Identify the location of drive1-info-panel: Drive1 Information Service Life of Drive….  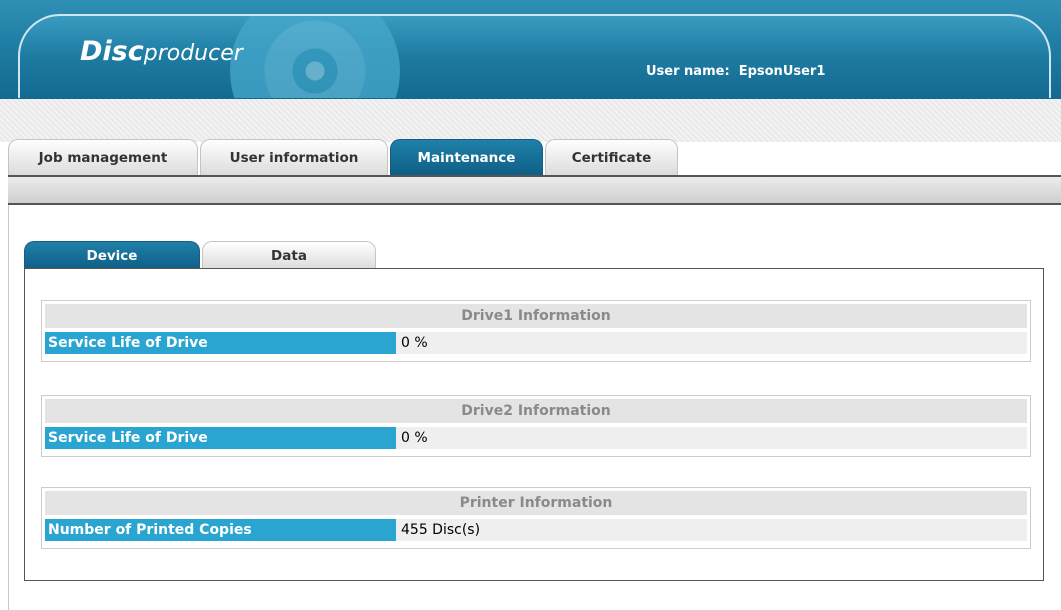
(536, 331).